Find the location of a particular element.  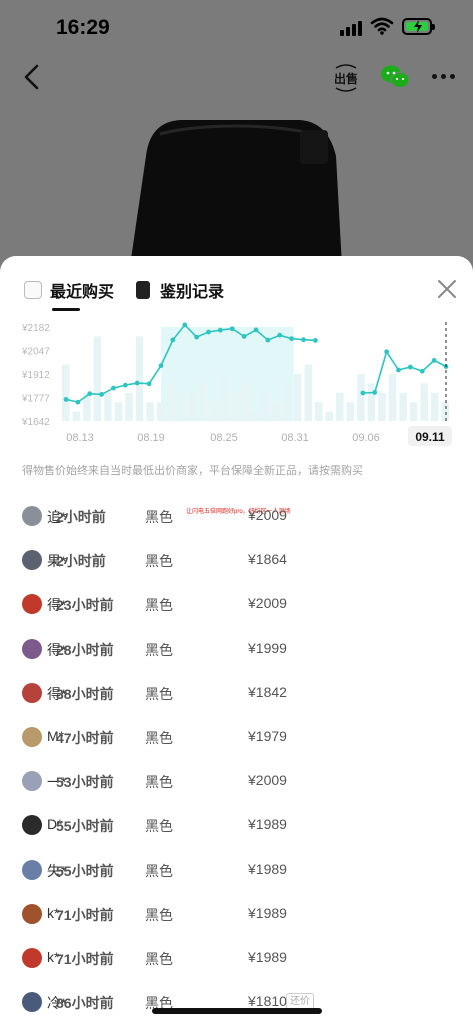

close-icon is located at coordinates (447, 289).